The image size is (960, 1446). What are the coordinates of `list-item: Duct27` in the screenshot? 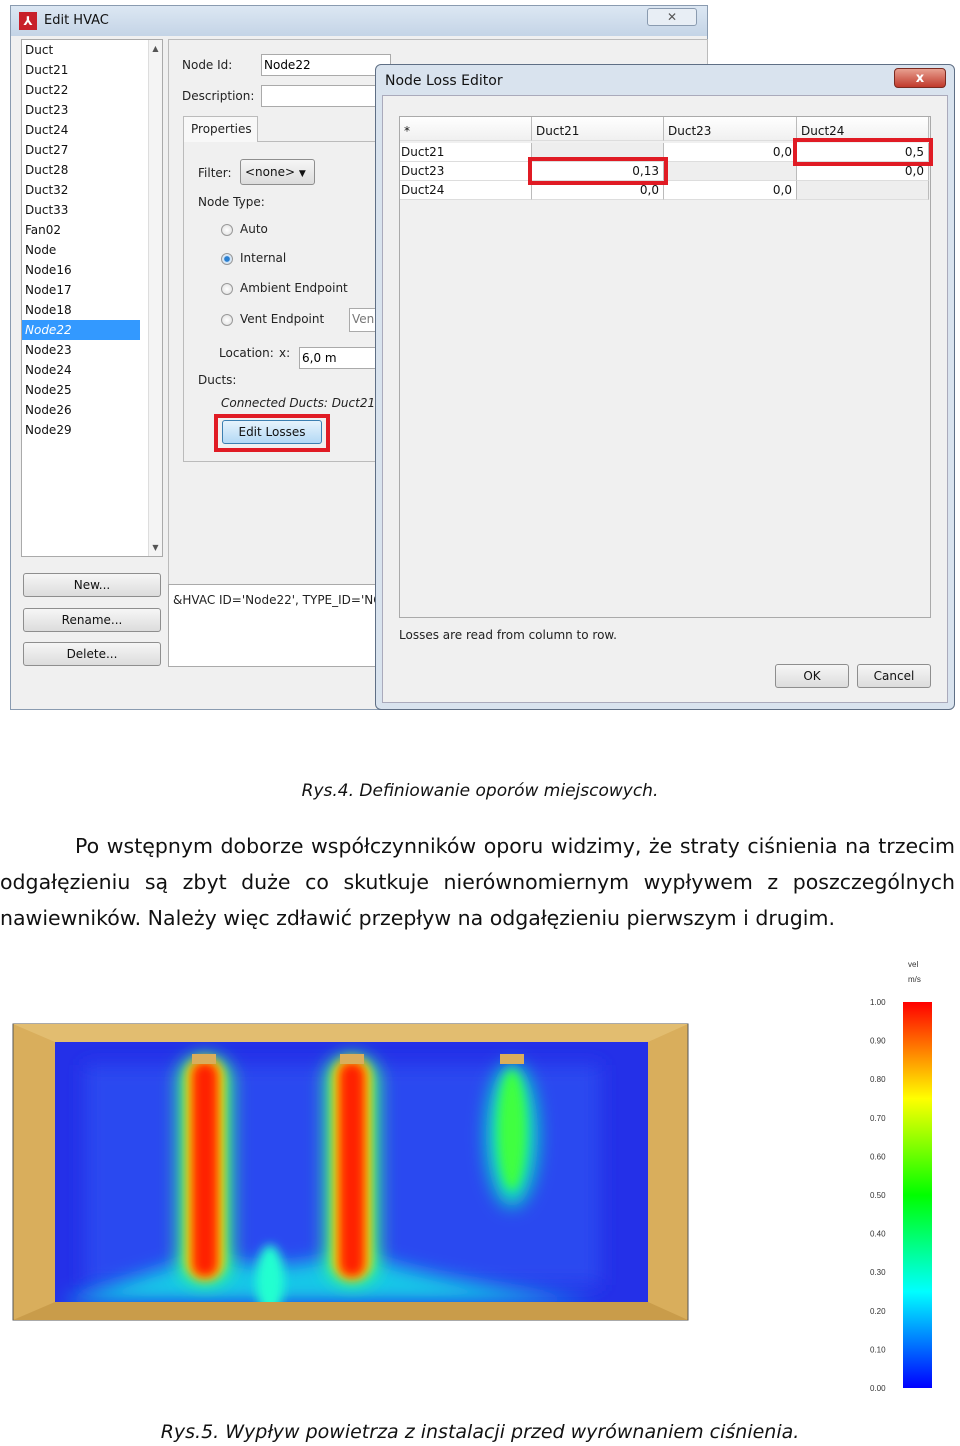 It's located at (81, 150).